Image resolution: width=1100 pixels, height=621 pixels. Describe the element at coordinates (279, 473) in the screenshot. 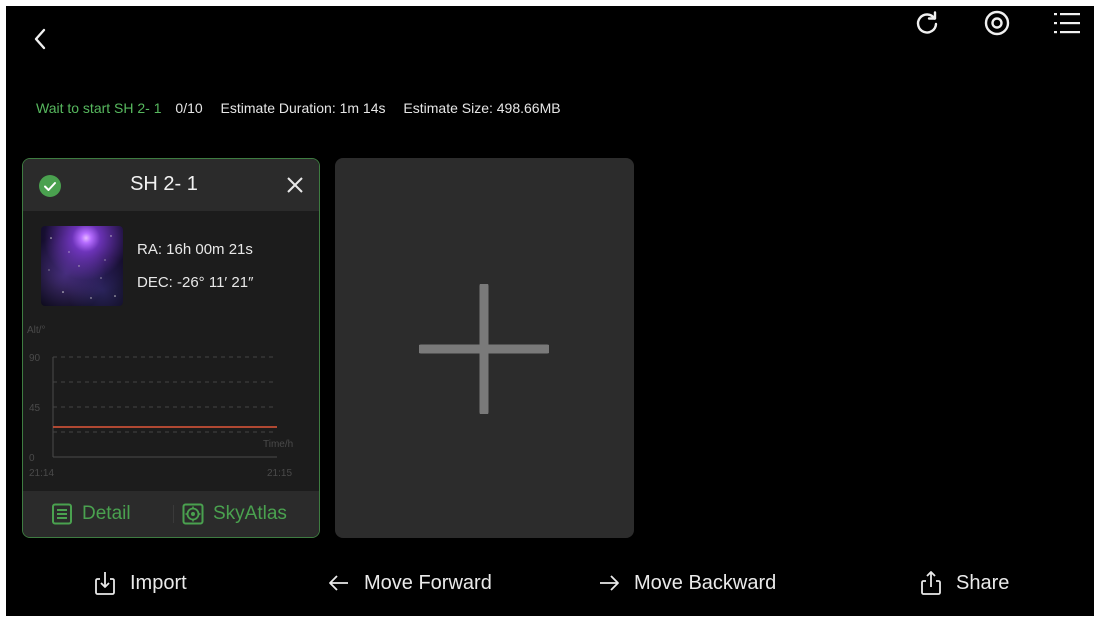

I see `x-tick-end: 21:15` at that location.